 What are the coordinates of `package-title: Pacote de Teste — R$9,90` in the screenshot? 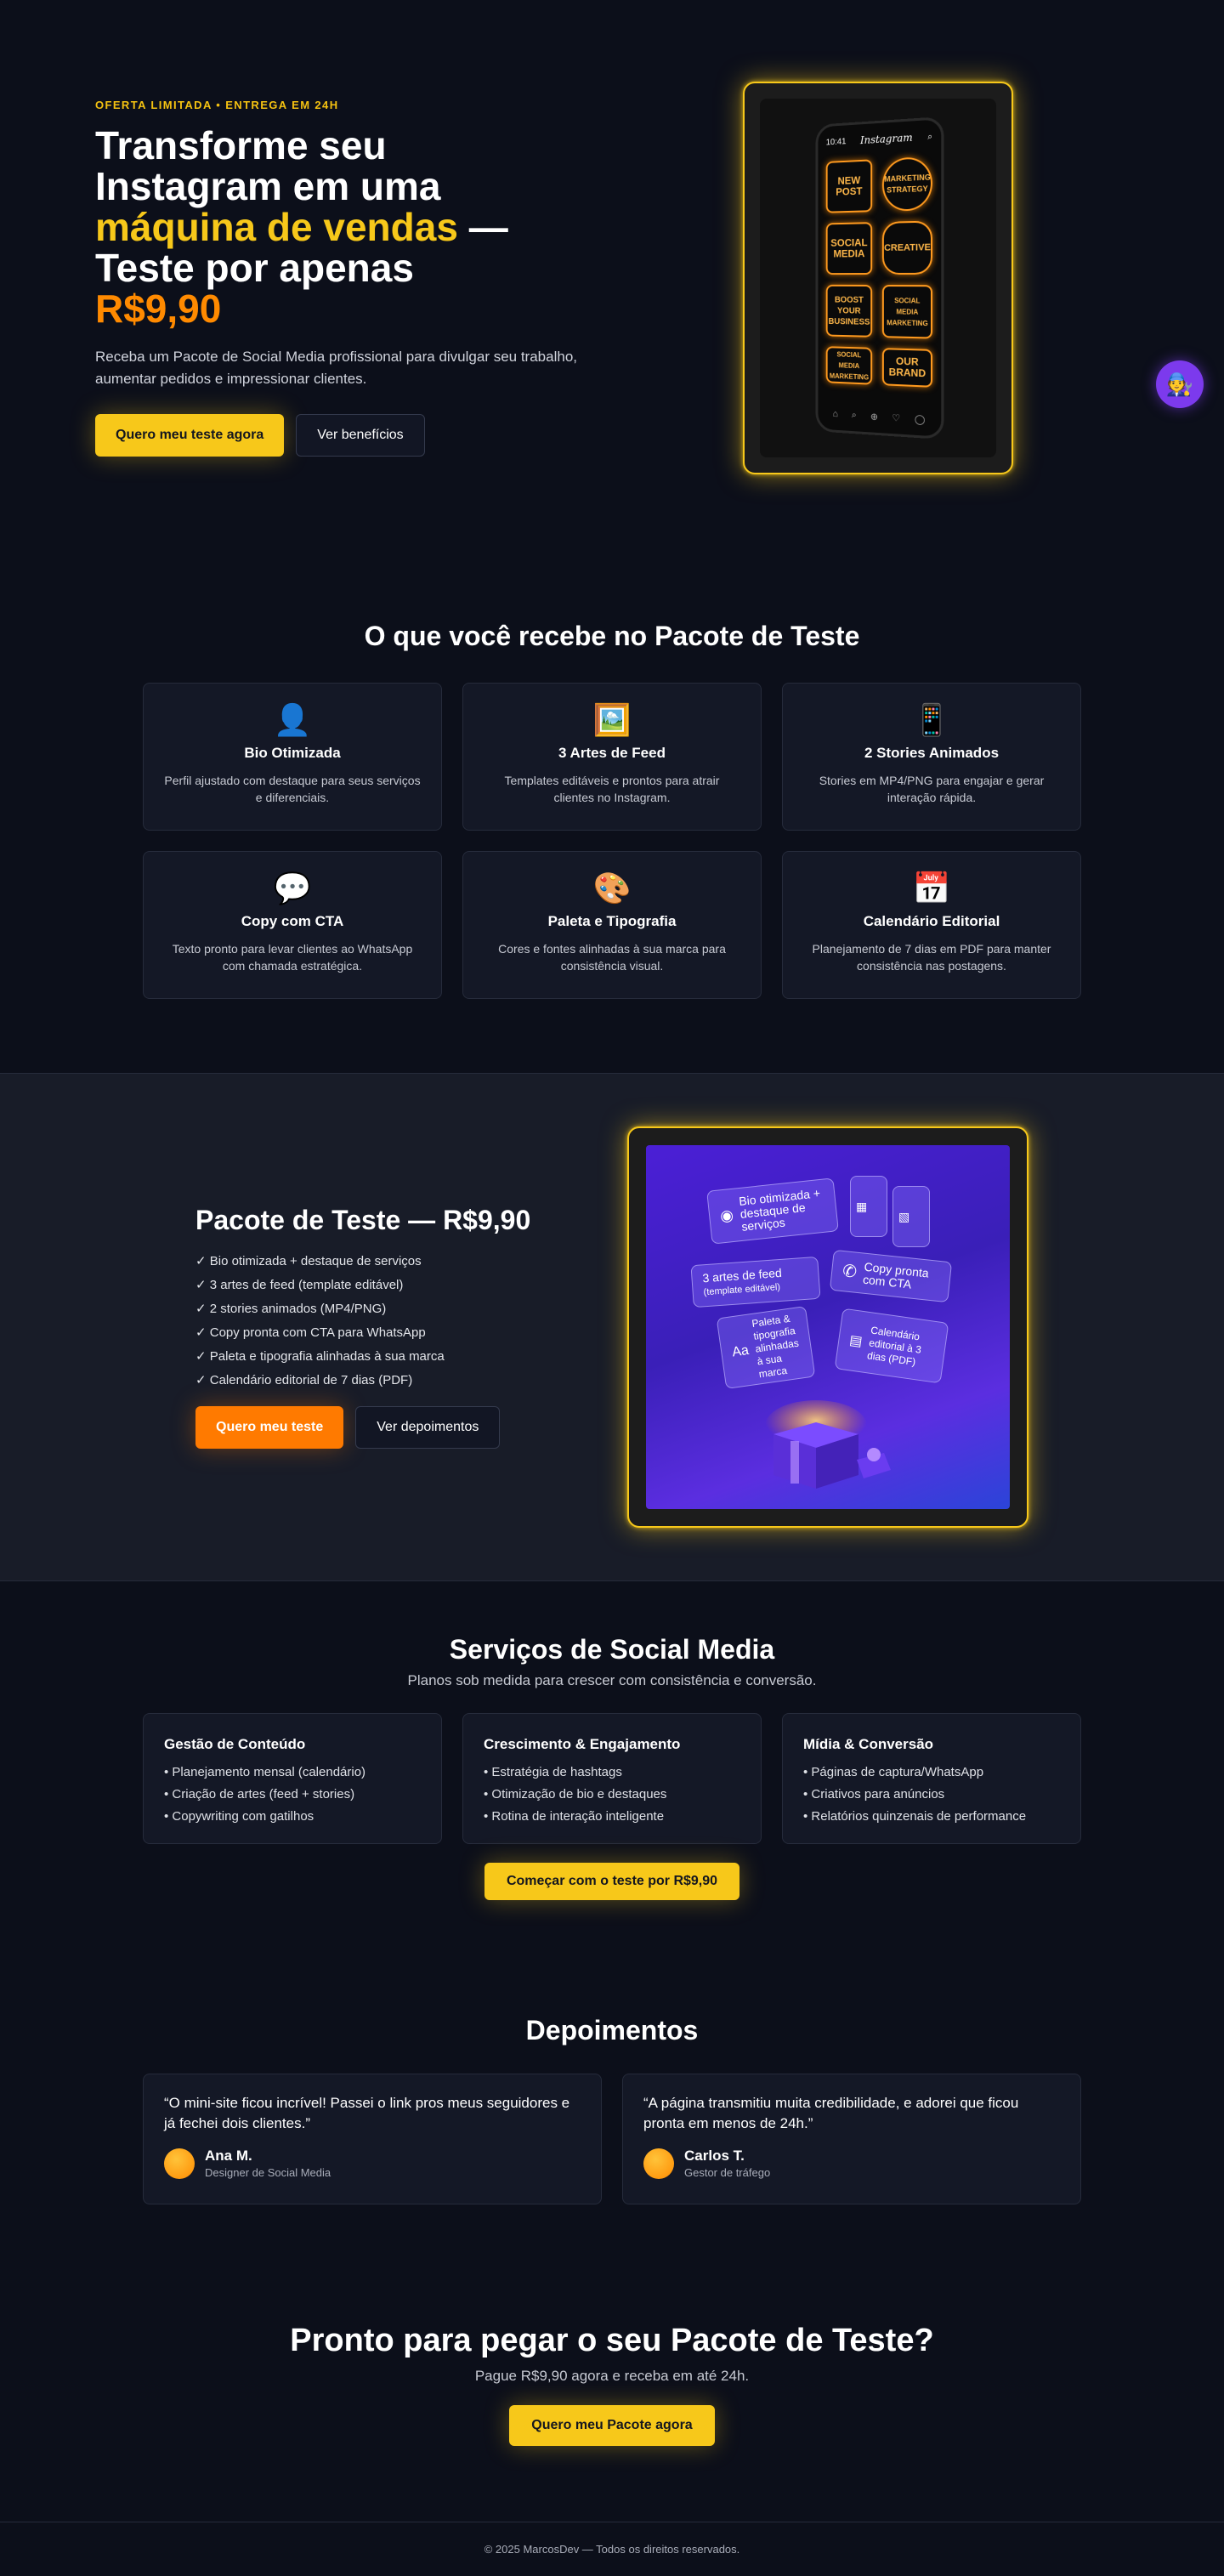 It's located at (363, 1220).